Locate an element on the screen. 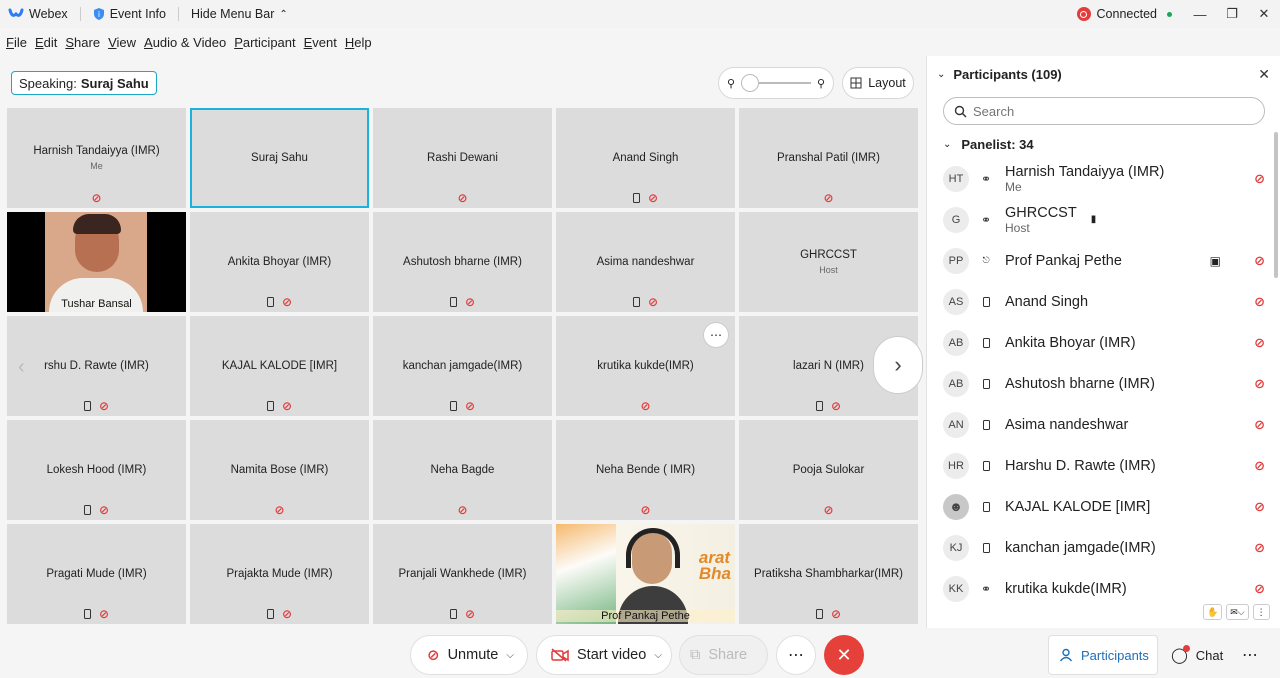 The height and width of the screenshot is (678, 1280). participant-row: KJ kanchan jamgade(IMR) ⊘ is located at coordinates (1104, 547).